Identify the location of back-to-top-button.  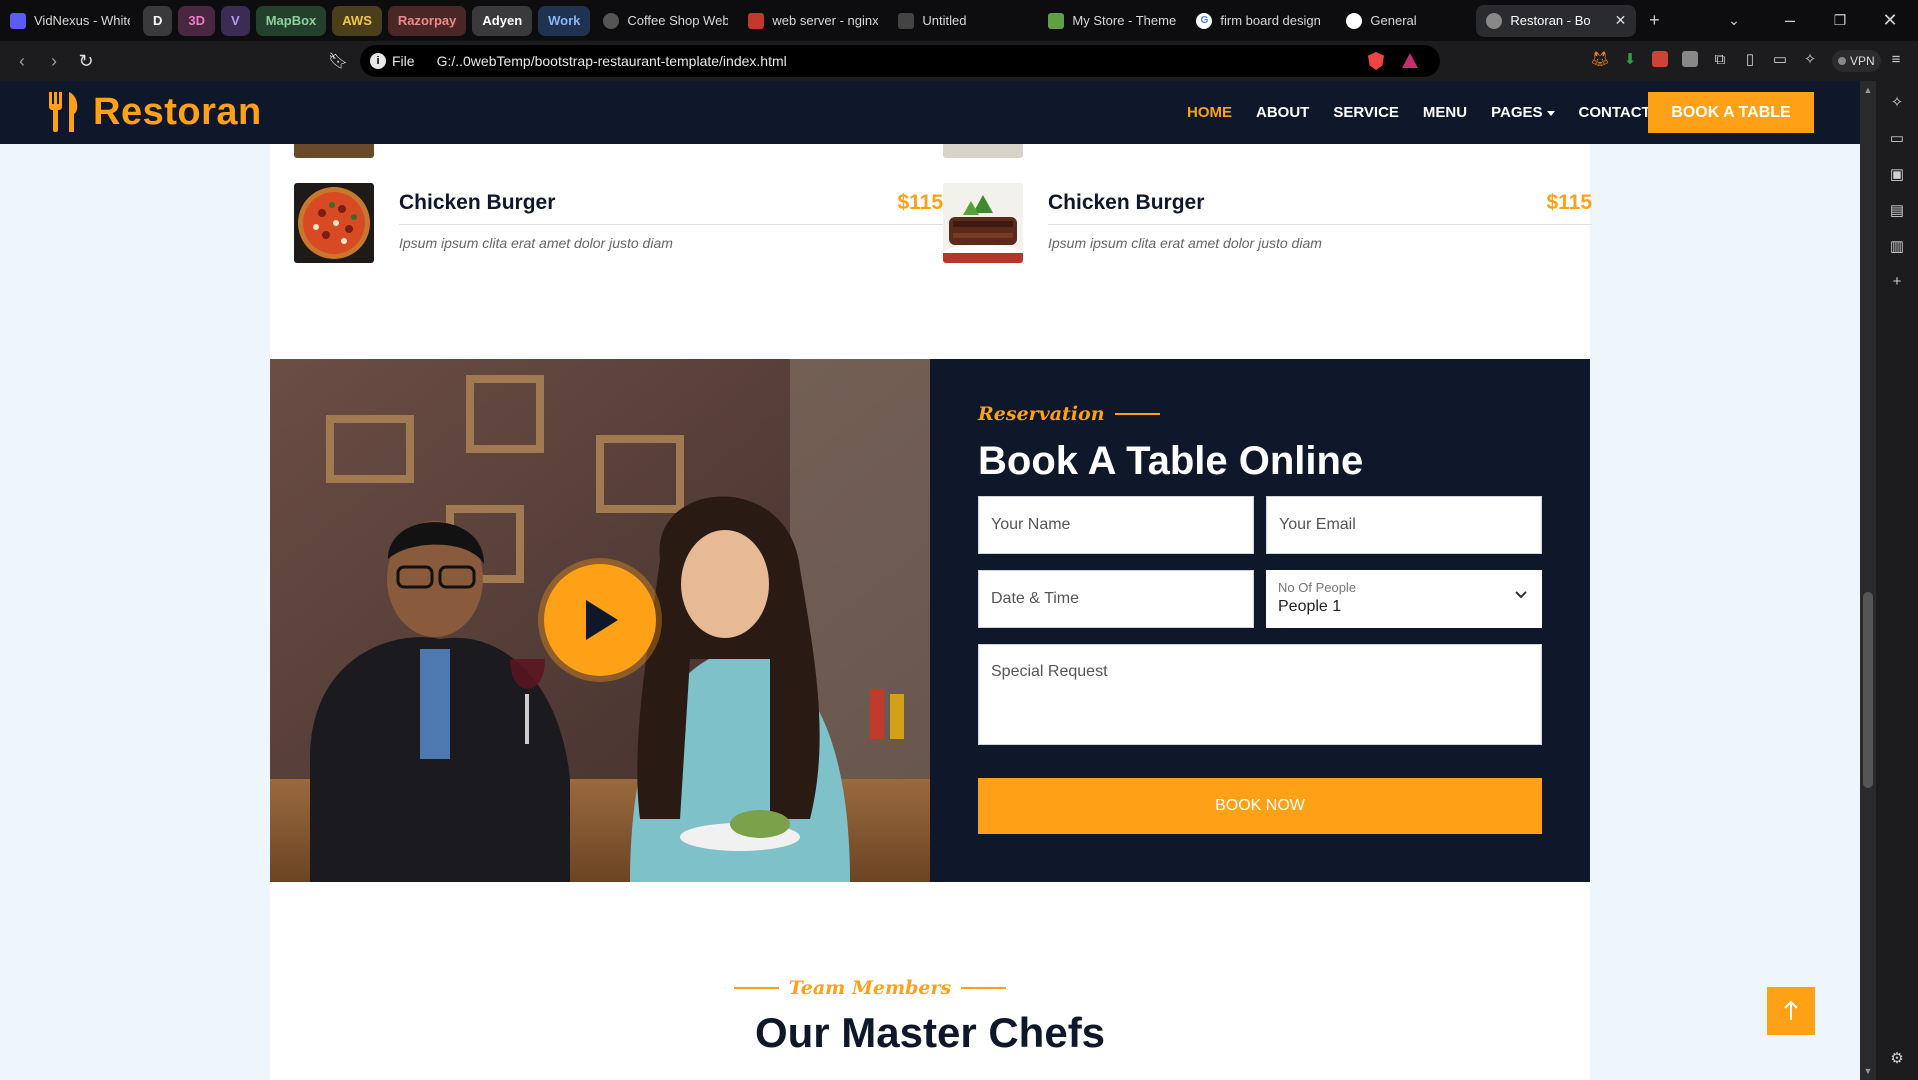
(1791, 1011).